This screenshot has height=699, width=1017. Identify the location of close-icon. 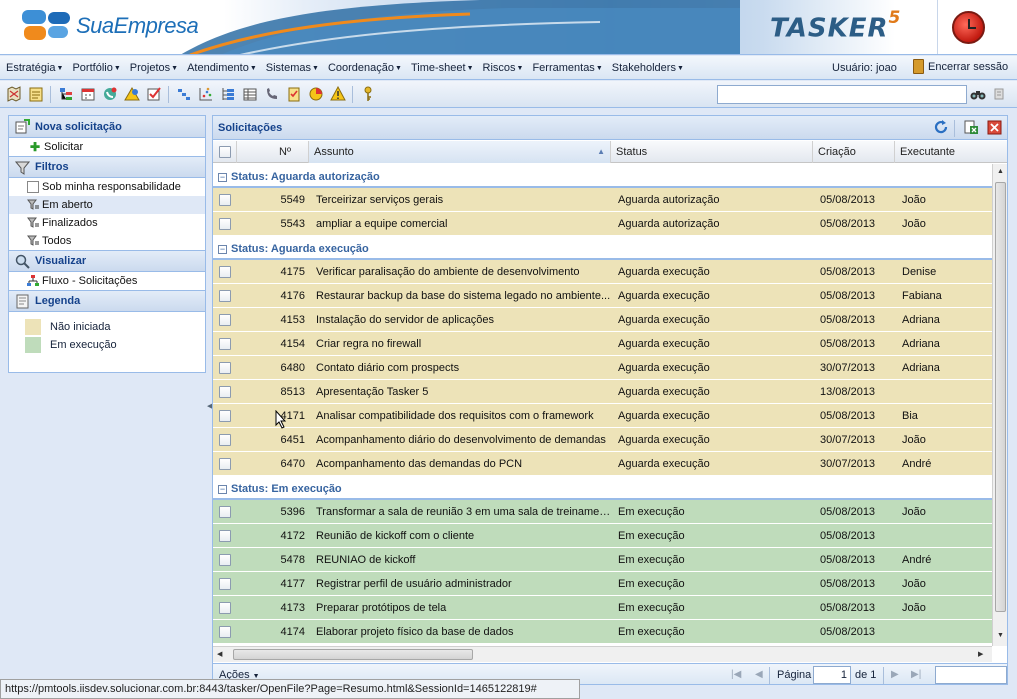
(994, 127).